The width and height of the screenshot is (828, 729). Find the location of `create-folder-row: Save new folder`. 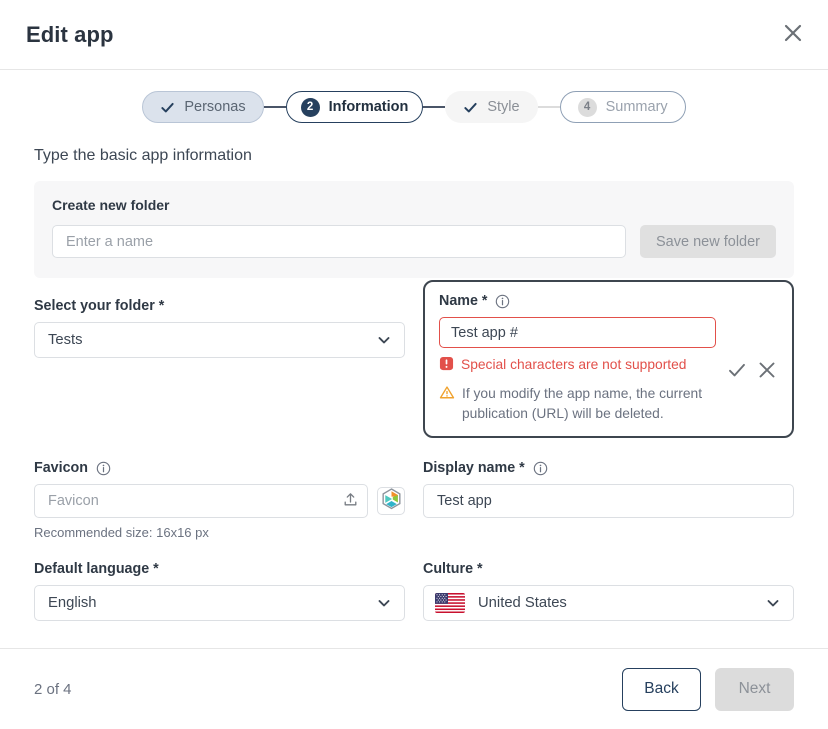

create-folder-row: Save new folder is located at coordinates (414, 241).